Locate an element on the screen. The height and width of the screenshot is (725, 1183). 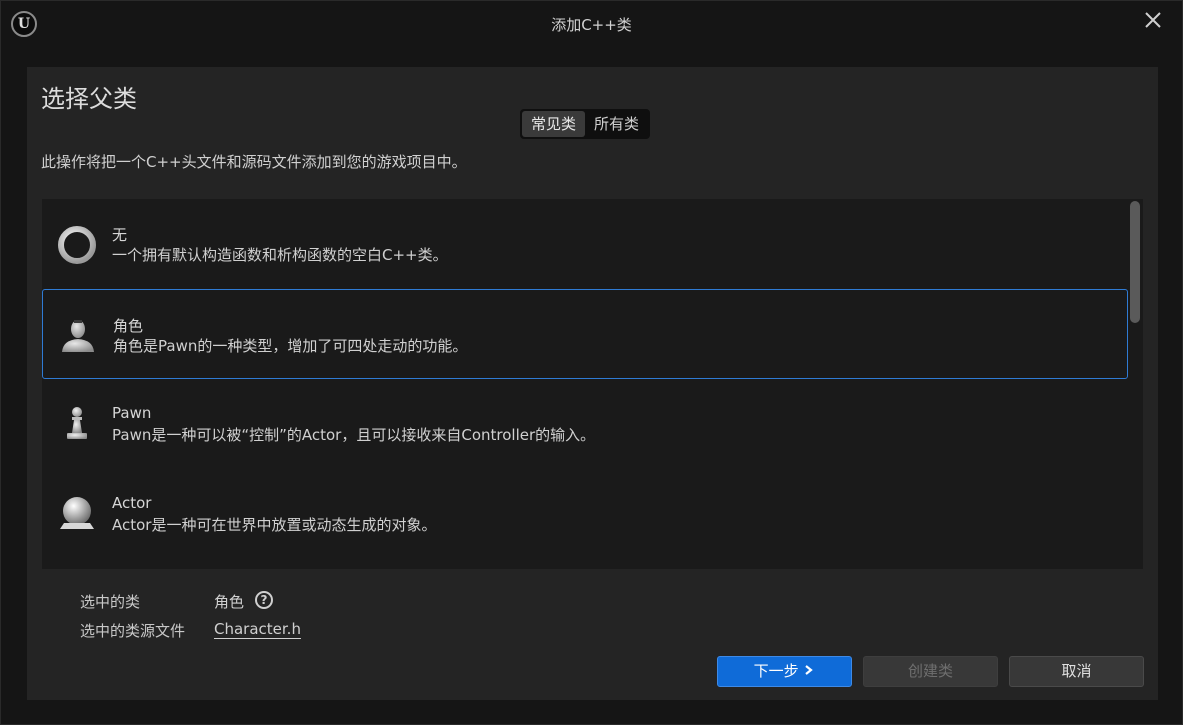
help-icon: ? is located at coordinates (264, 600).